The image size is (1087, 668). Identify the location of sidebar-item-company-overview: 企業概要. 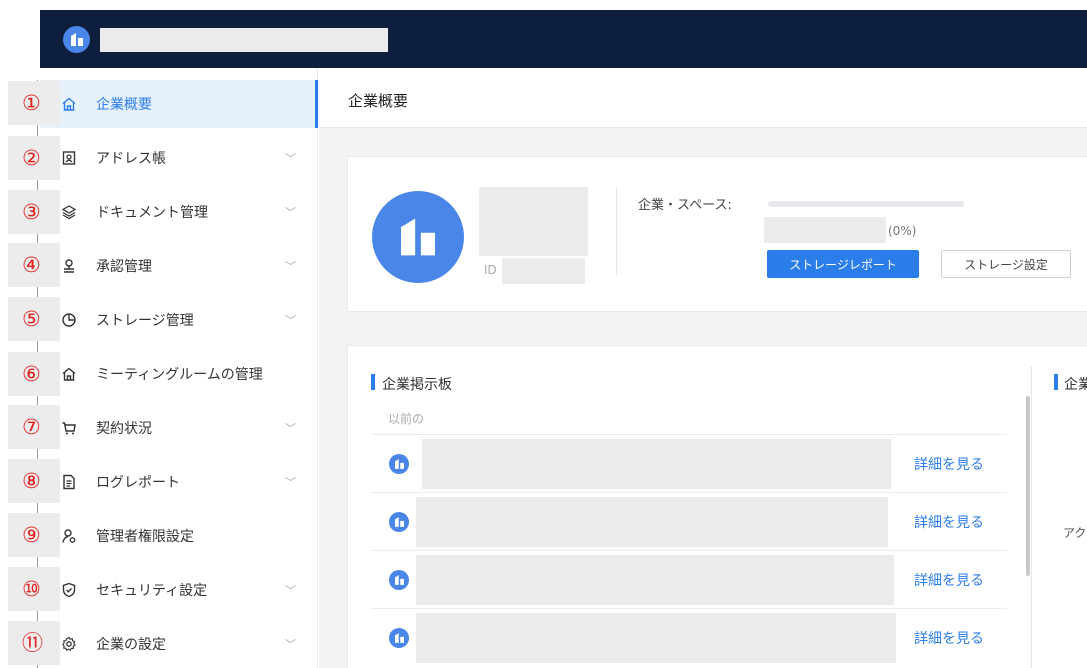
(179, 104).